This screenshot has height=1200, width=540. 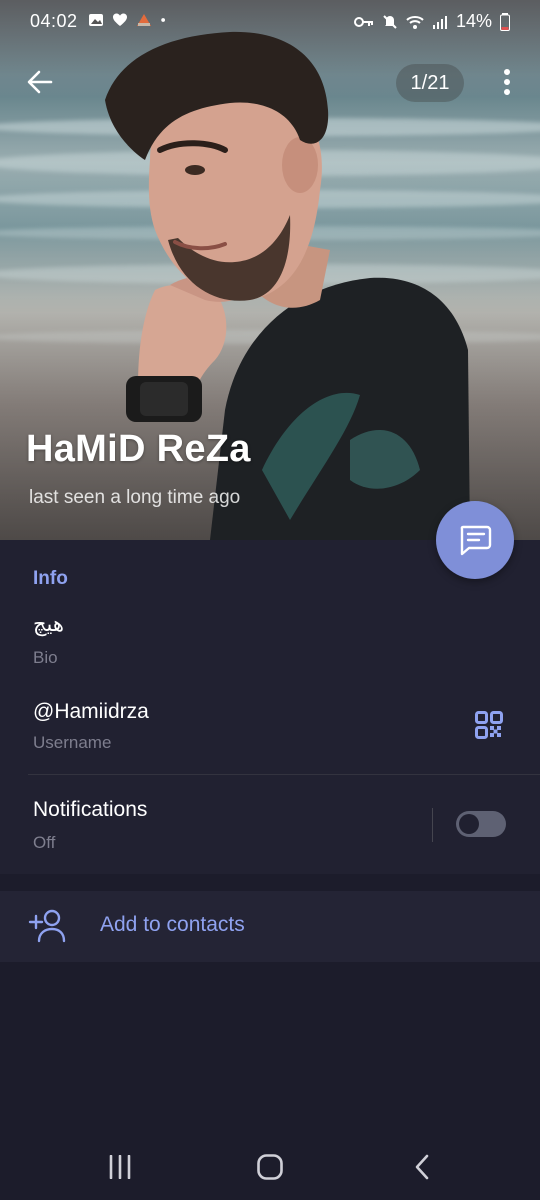 I want to click on toggle-knob, so click(x=469, y=824).